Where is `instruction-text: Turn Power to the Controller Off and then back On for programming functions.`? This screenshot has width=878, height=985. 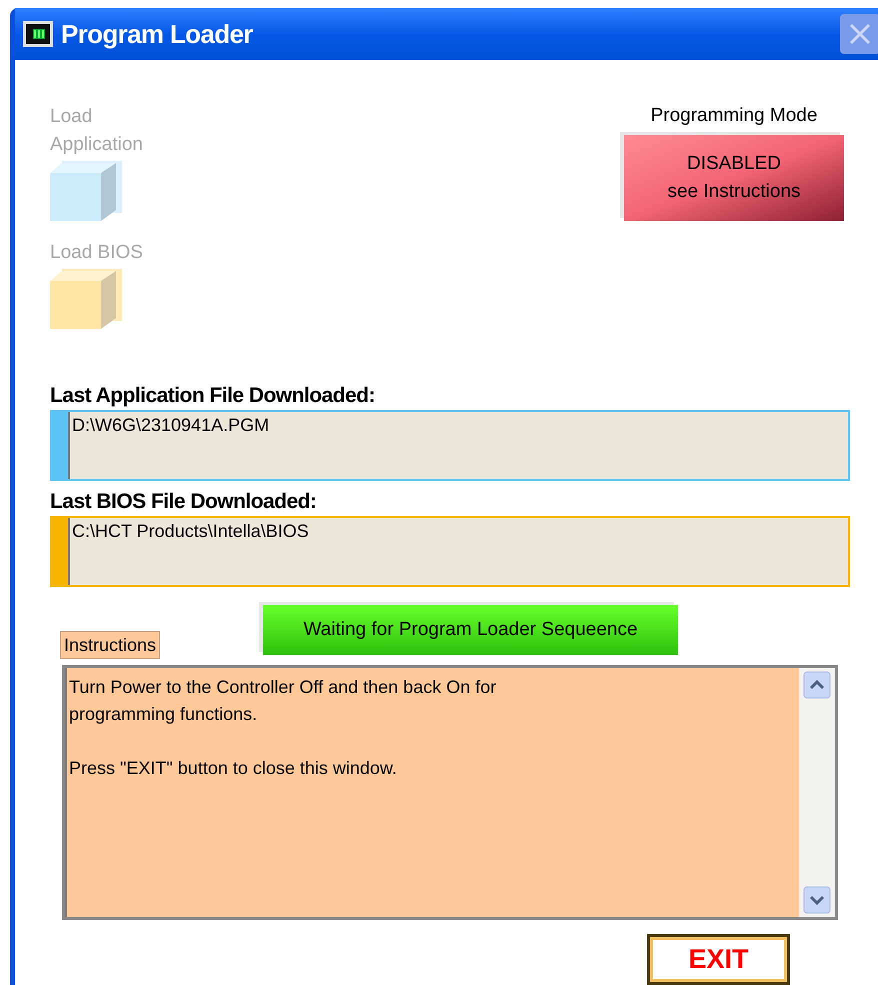 instruction-text: Turn Power to the Controller Off and then back On for programming functions. is located at coordinates (283, 701).